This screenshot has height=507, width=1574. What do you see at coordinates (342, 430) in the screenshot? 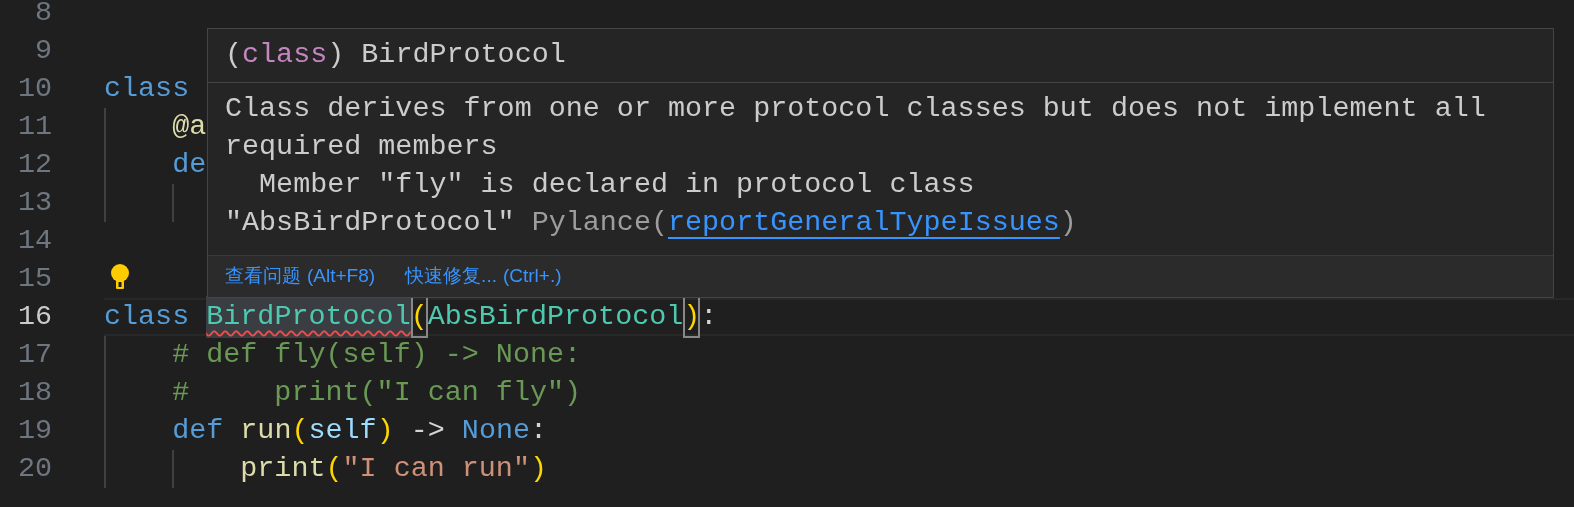
I see `parameter-name: self` at bounding box center [342, 430].